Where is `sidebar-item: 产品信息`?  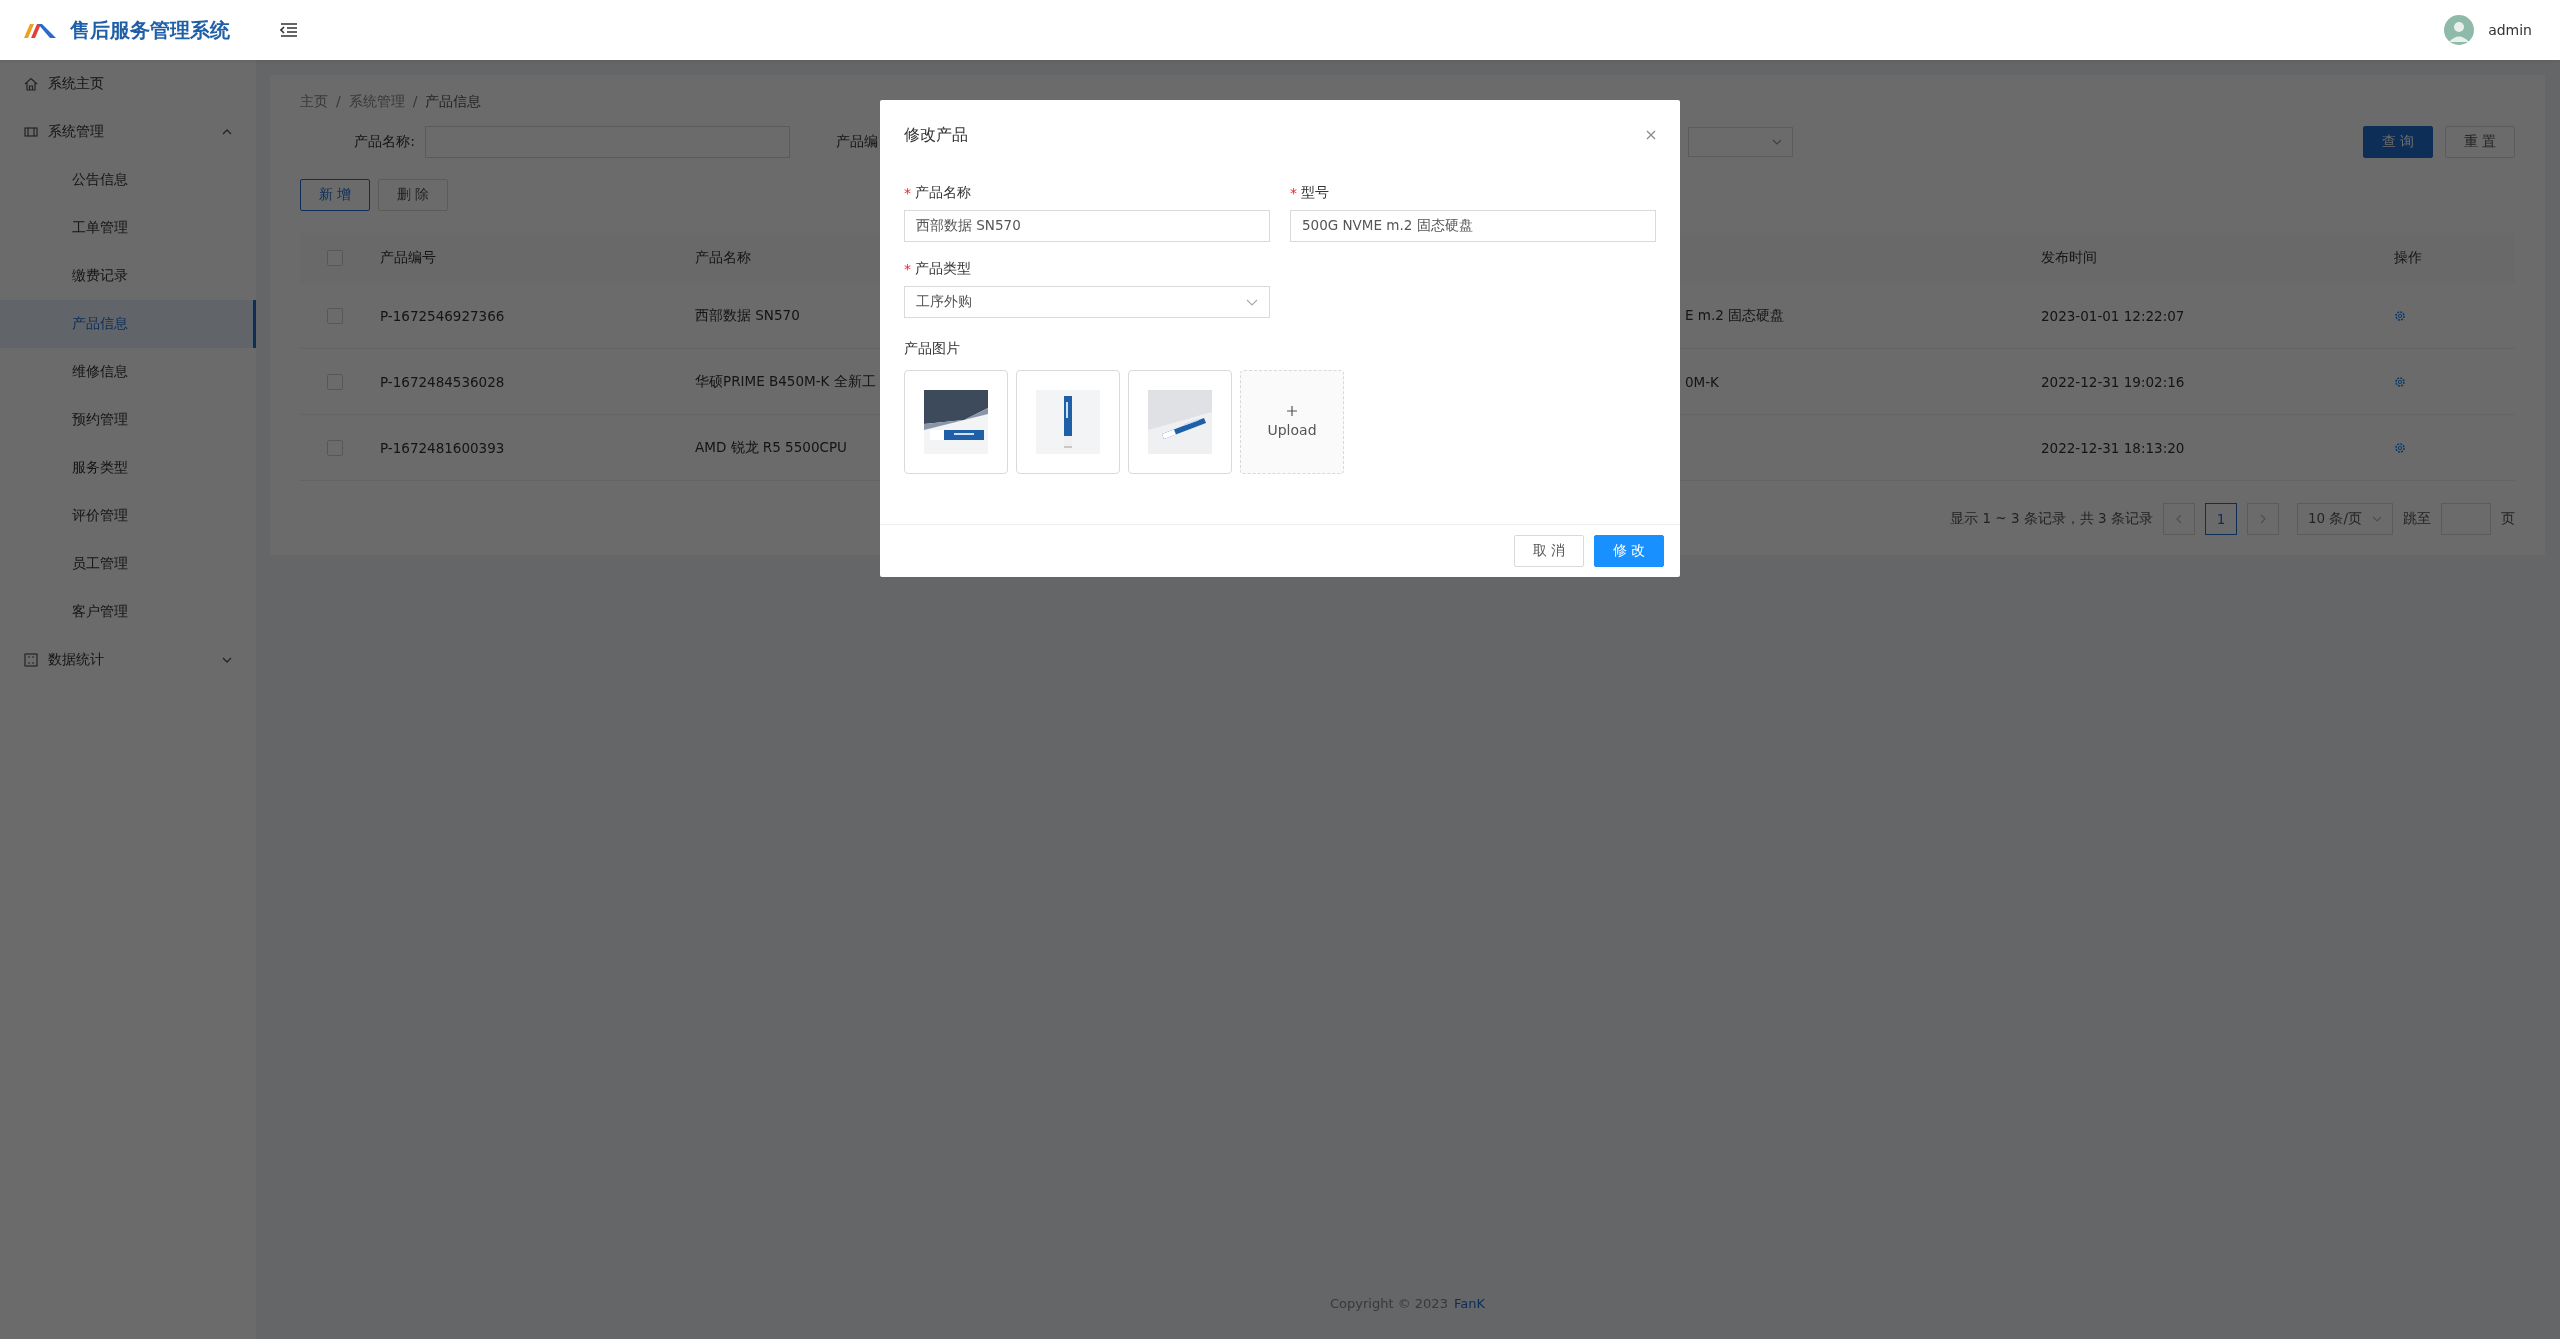 sidebar-item: 产品信息 is located at coordinates (128, 324).